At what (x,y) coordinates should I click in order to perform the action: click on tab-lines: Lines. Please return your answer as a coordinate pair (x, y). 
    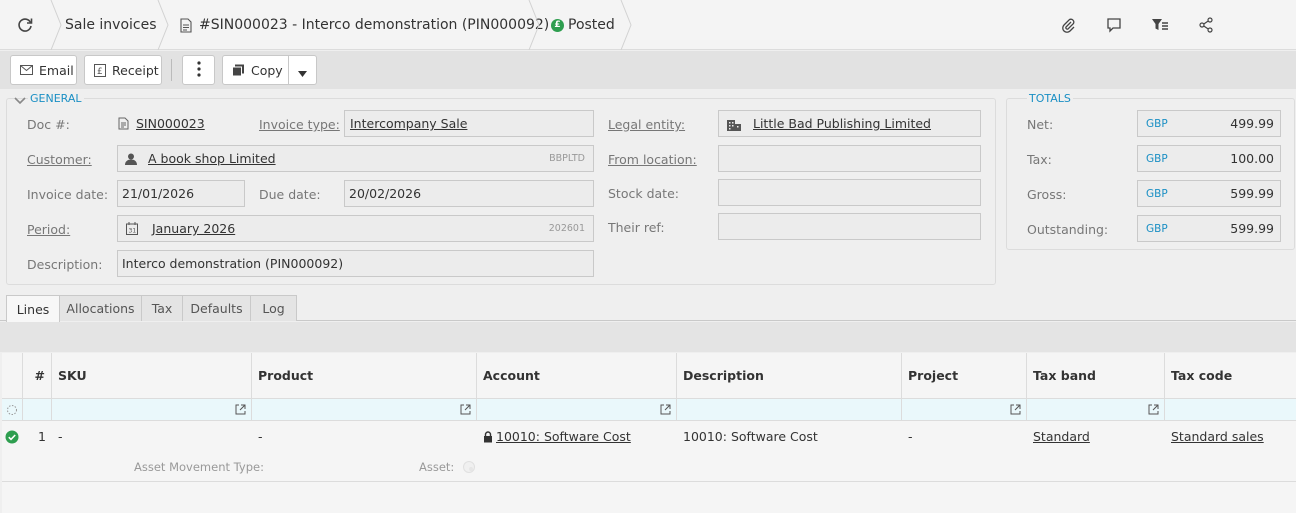
    Looking at the image, I should click on (33, 308).